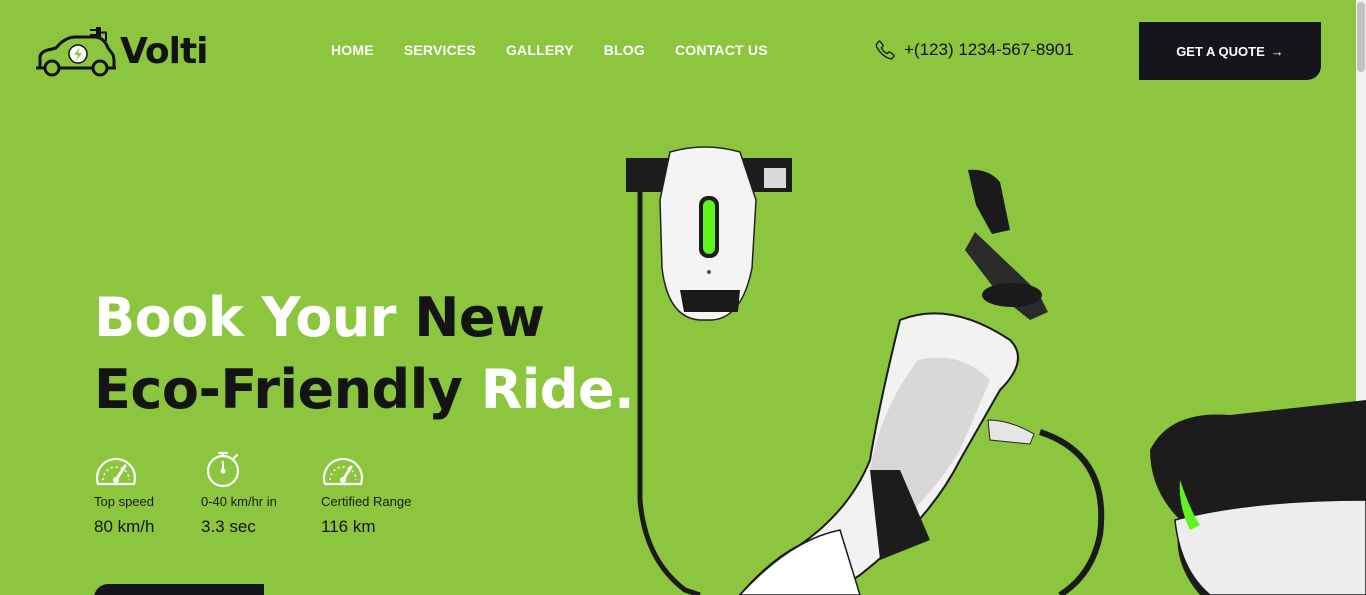  What do you see at coordinates (164, 51) in the screenshot?
I see `brand-name: Volti` at bounding box center [164, 51].